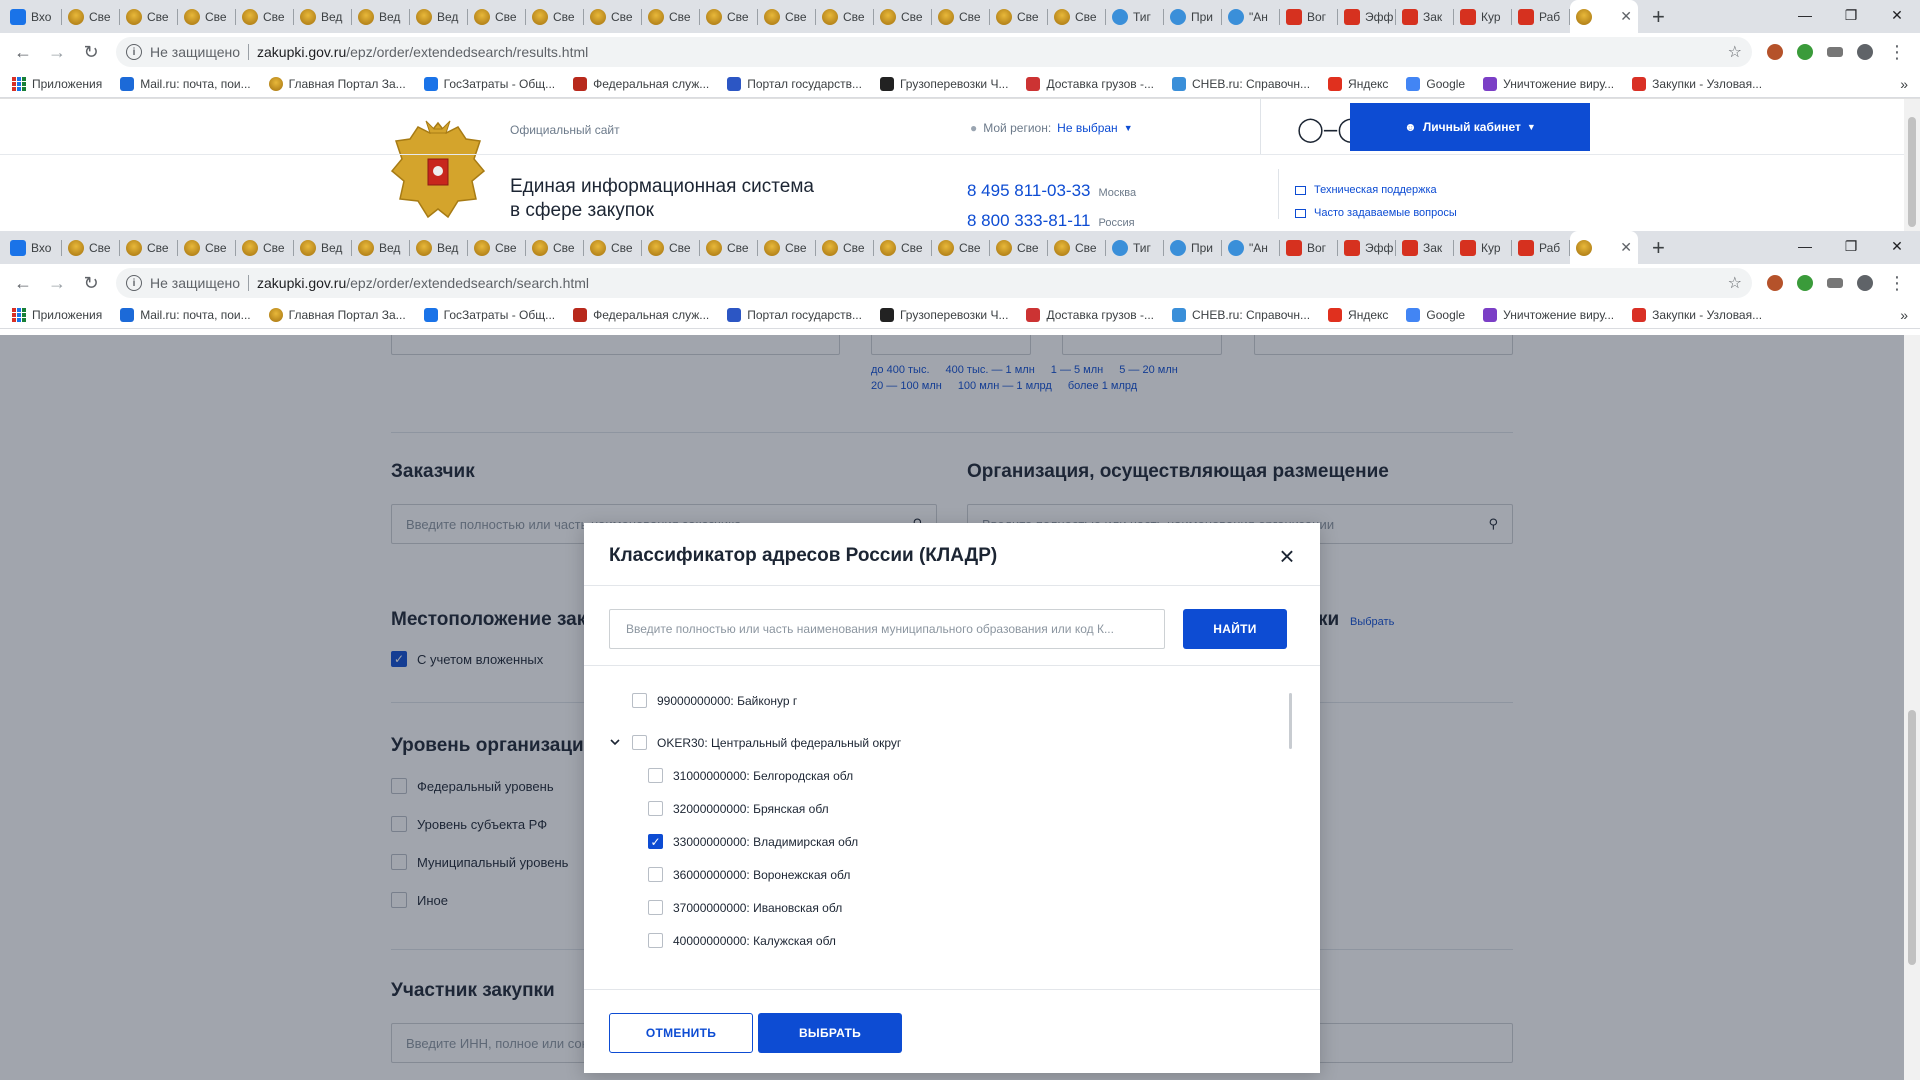 The height and width of the screenshot is (1080, 1920). What do you see at coordinates (738, 808) in the screenshot?
I see `tree-item: 32000000000: Брянская обл` at bounding box center [738, 808].